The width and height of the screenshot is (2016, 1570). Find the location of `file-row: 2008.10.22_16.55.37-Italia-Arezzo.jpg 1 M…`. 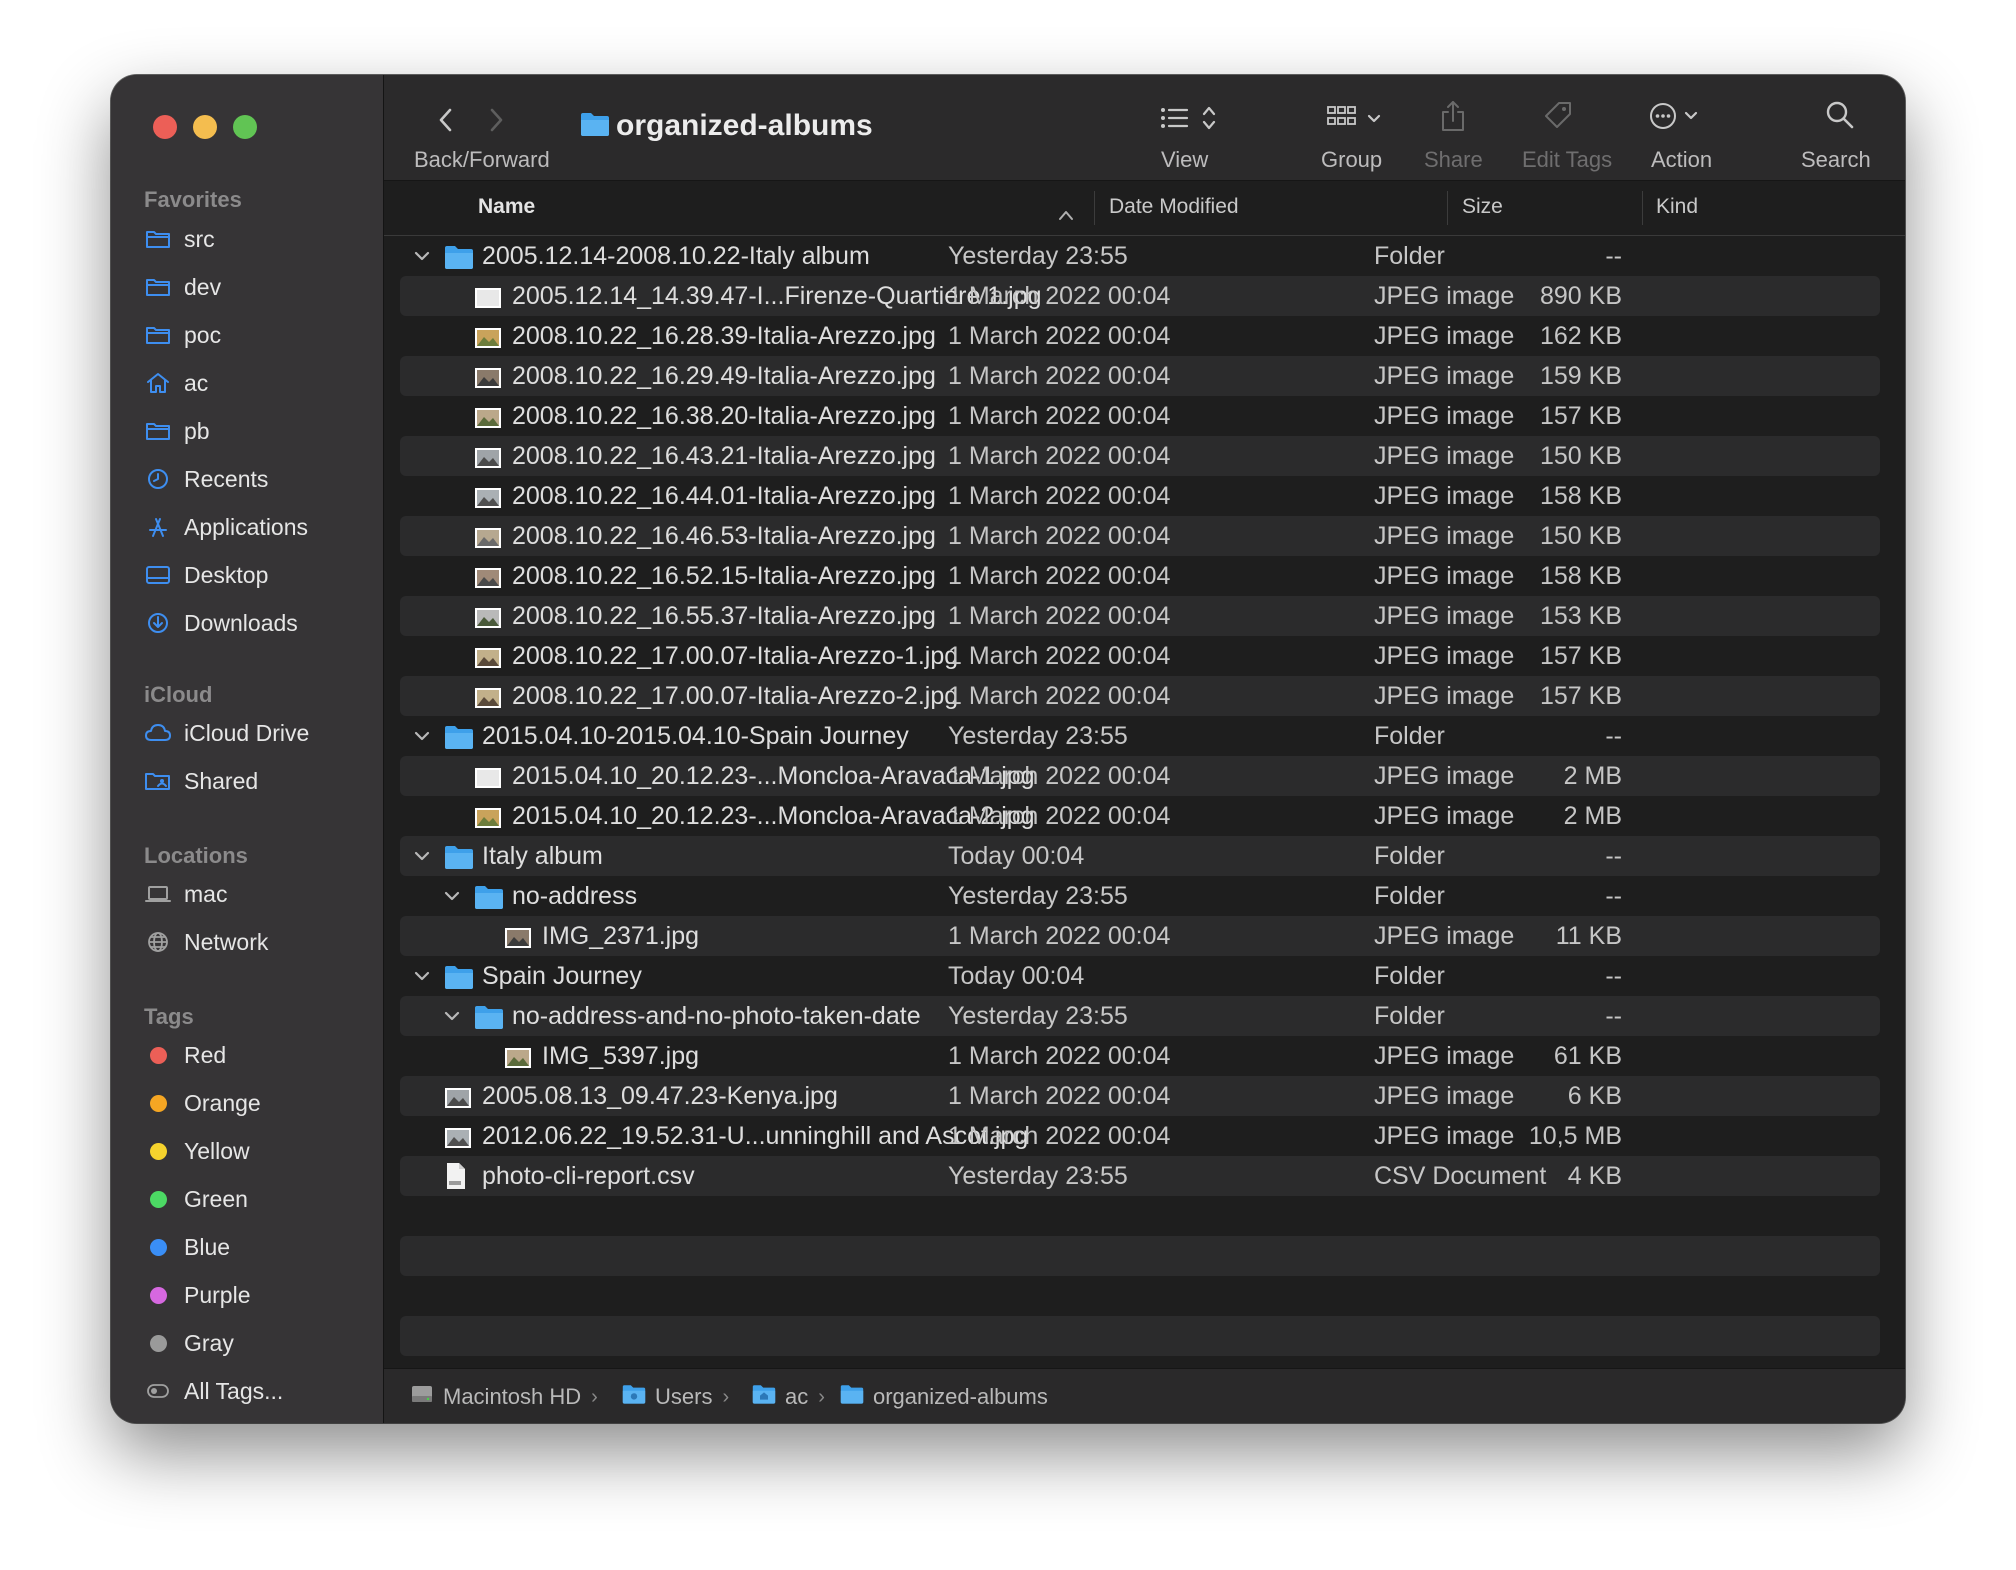

file-row: 2008.10.22_16.55.37-Italia-Arezzo.jpg 1 M… is located at coordinates (1140, 616).